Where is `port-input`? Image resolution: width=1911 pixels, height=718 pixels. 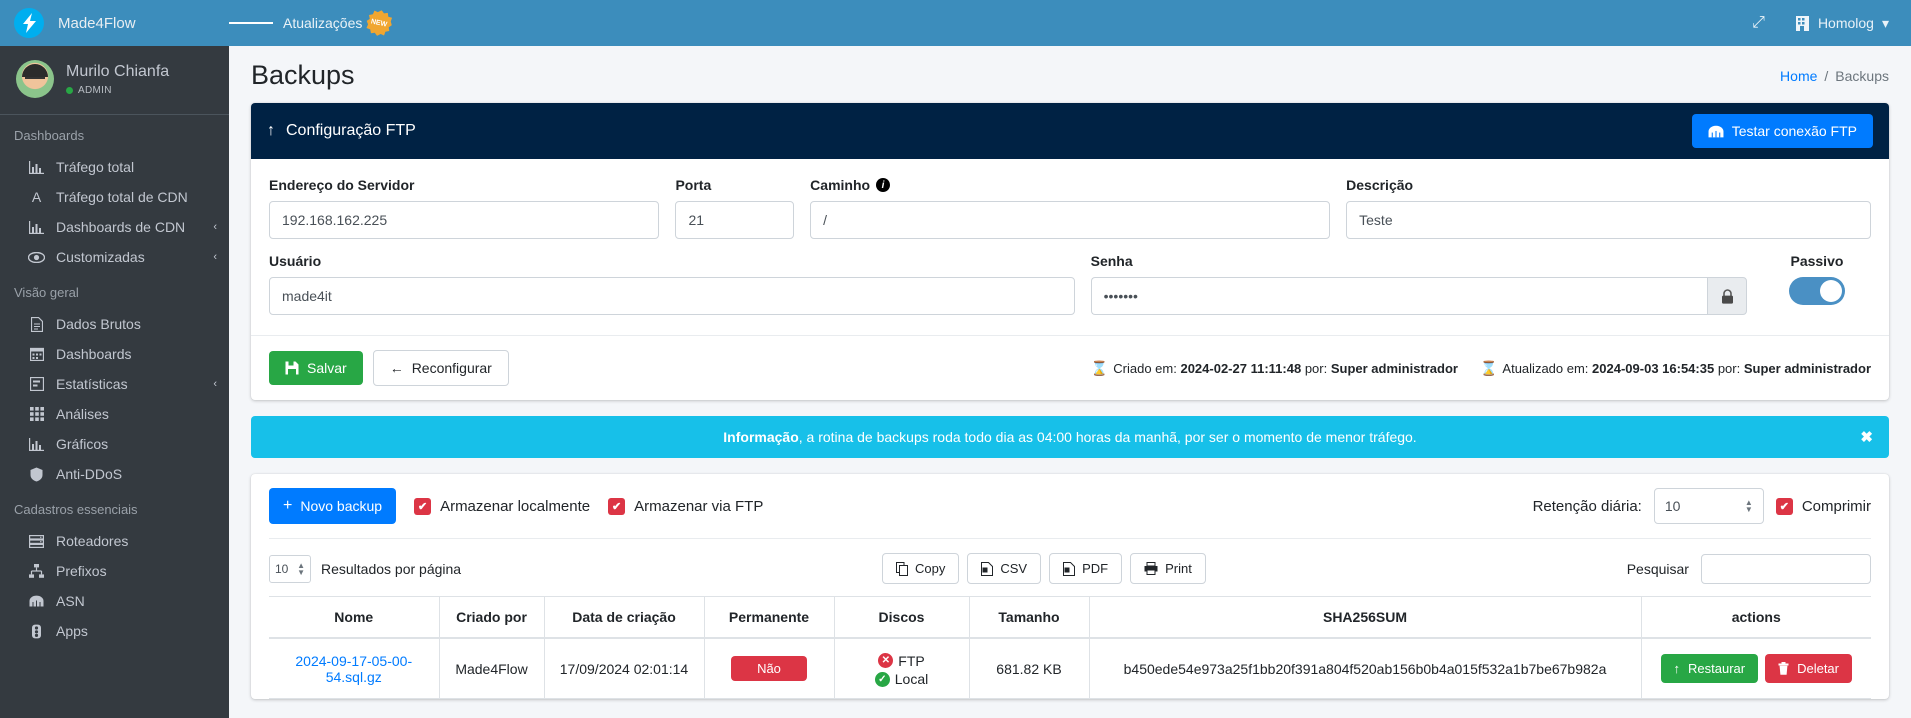
port-input is located at coordinates (735, 220).